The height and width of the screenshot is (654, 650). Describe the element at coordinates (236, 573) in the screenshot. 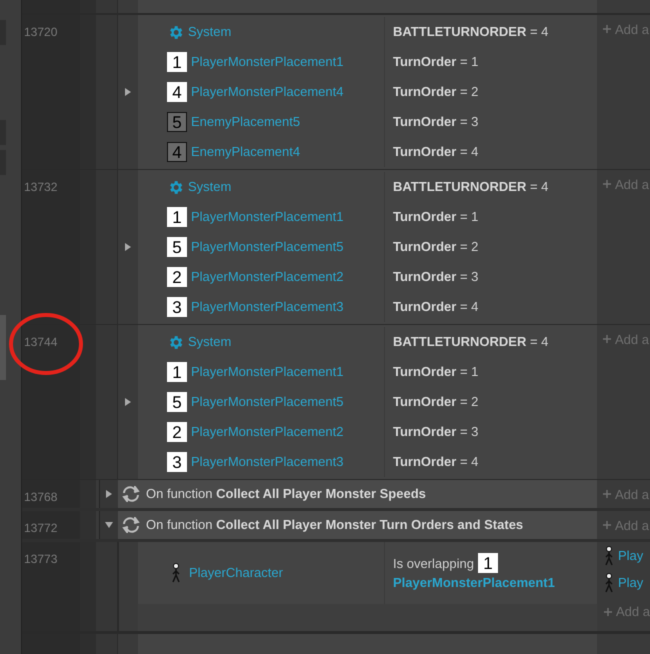

I see `object-name: PlayerCharacter` at that location.